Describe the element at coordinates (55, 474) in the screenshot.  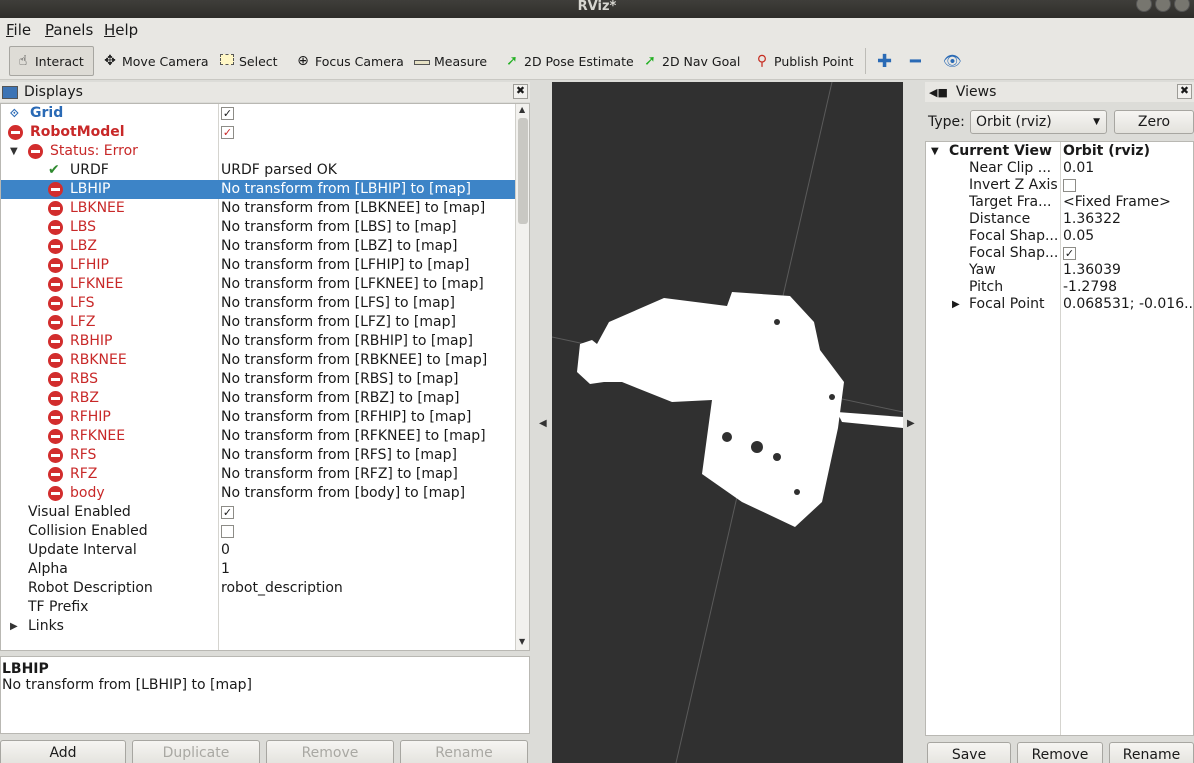
I see `error-icon` at that location.